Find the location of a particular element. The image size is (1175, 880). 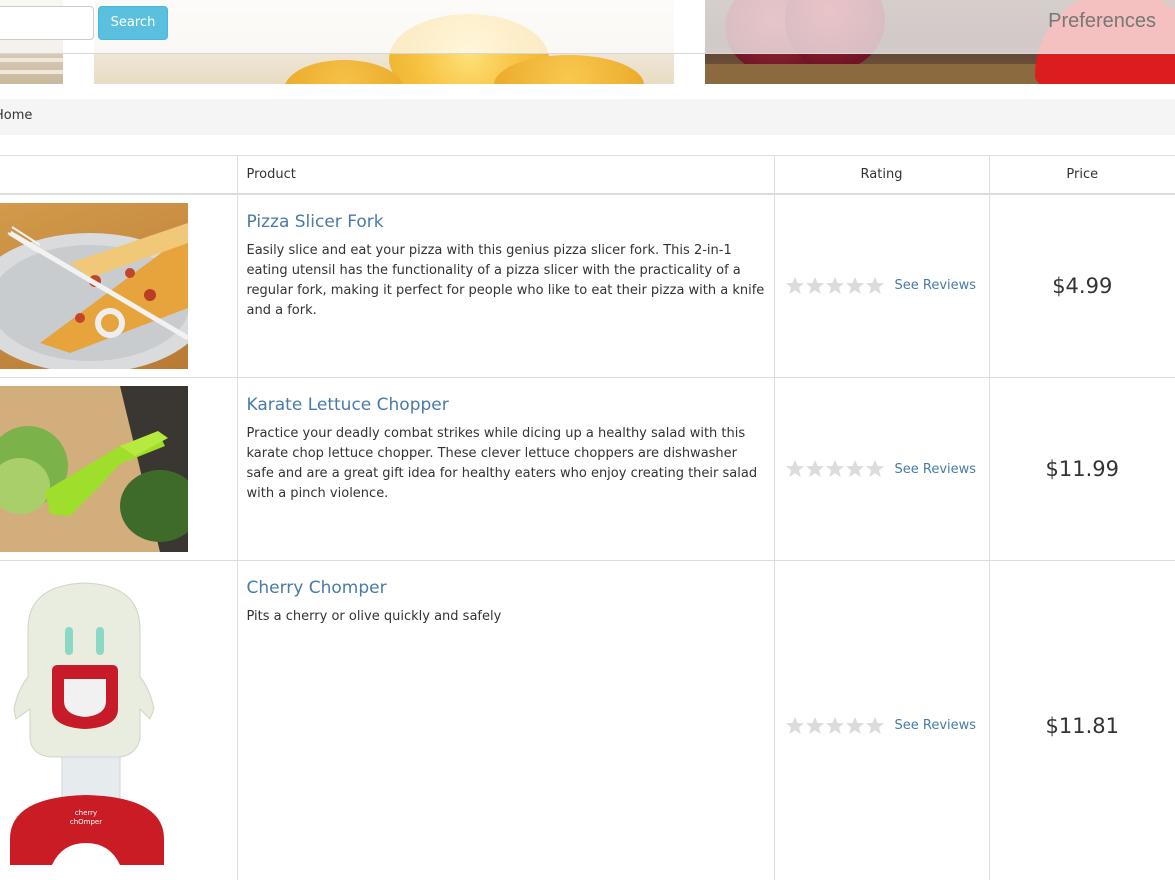

preferences-link: Preferences is located at coordinates (1102, 21).